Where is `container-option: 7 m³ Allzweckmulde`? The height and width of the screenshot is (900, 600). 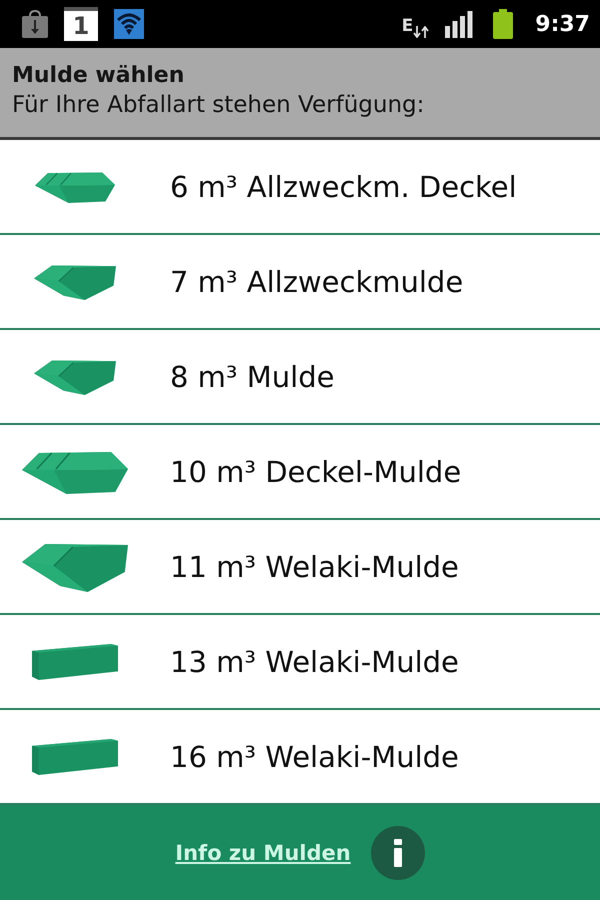
container-option: 7 m³ Allzweckmulde is located at coordinates (317, 281).